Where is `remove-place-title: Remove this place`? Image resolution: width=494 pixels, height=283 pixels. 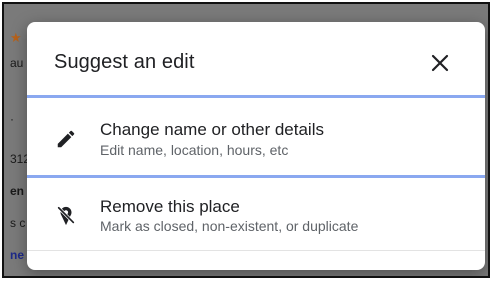
remove-place-title: Remove this place is located at coordinates (170, 206).